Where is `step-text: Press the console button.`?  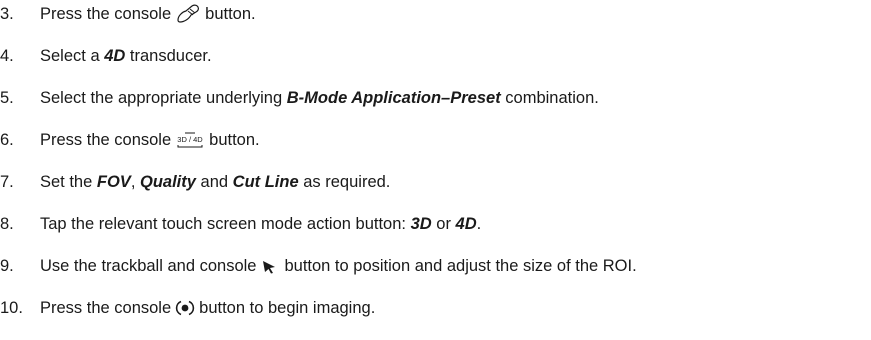 step-text: Press the console button. is located at coordinates (148, 14).